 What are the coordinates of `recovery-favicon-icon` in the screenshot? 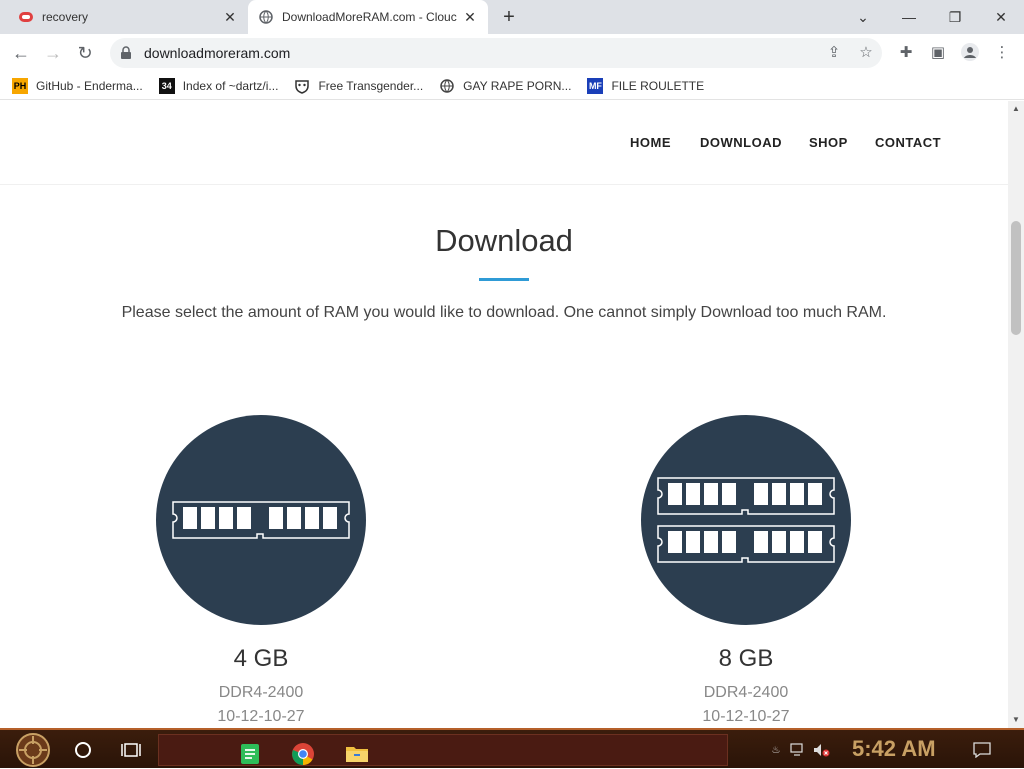 It's located at (26, 17).